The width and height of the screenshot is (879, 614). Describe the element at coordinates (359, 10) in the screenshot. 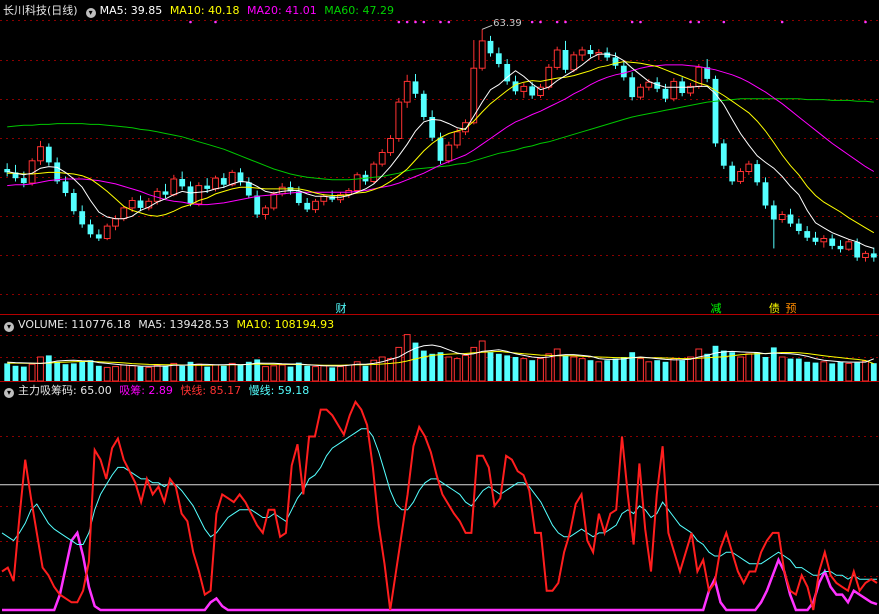

I see `ma60-value: MA60: 47.29` at that location.